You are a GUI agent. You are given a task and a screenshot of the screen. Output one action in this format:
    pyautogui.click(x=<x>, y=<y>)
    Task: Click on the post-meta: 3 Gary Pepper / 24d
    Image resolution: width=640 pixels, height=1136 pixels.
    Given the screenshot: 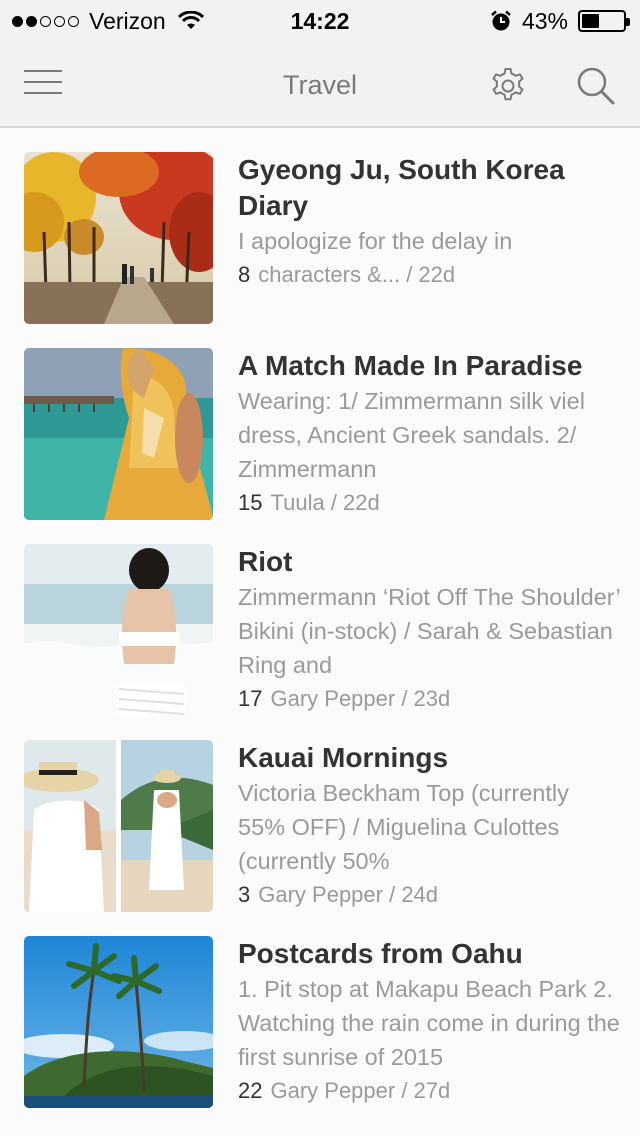 What is the action you would take?
    pyautogui.click(x=429, y=895)
    